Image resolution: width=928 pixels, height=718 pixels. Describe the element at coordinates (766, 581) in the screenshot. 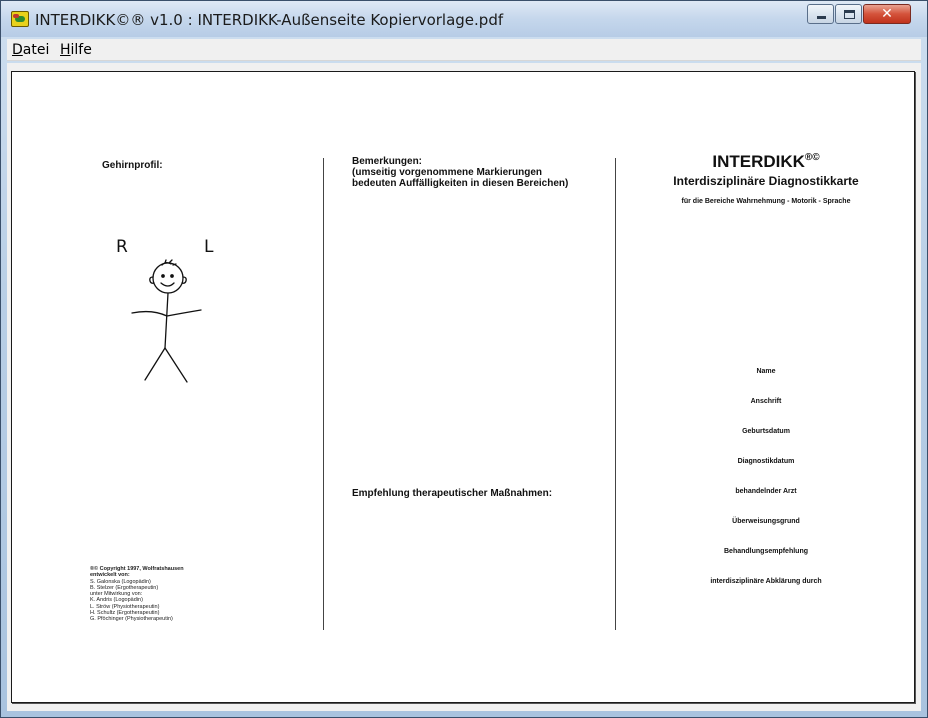

I see `field-label: interdisziplinäre Abklärung durch` at that location.